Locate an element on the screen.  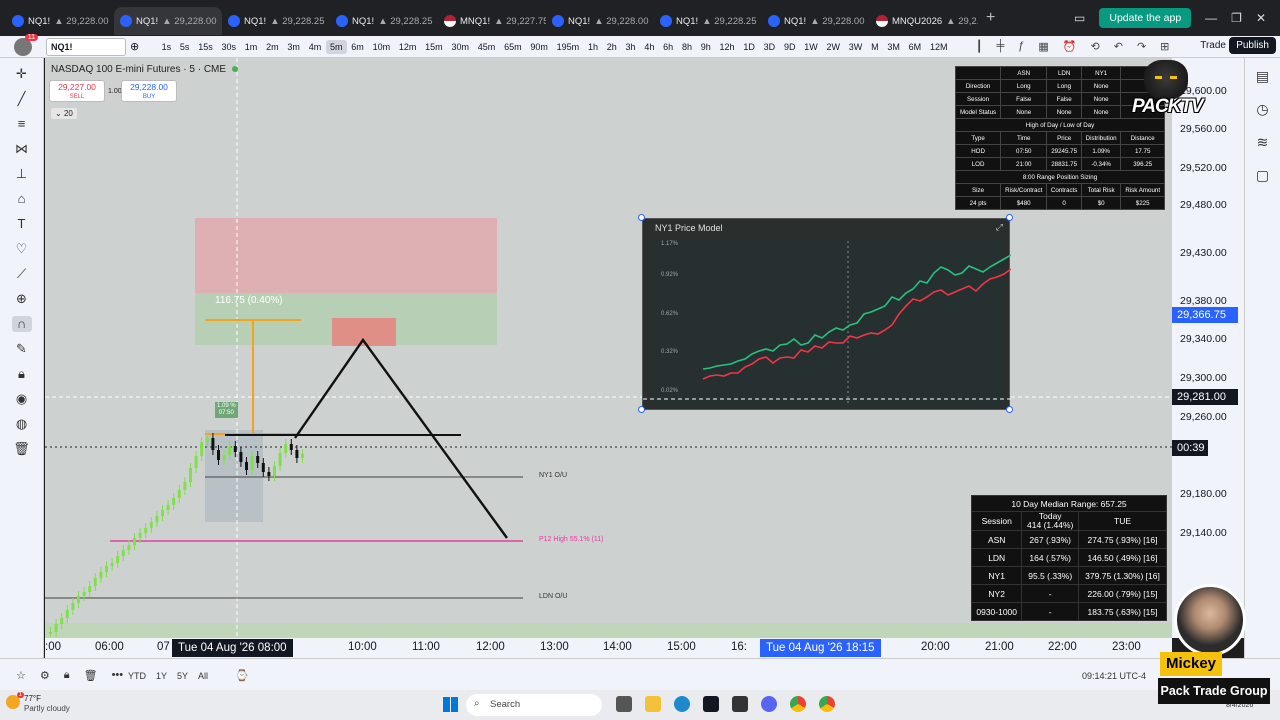
symbol-search-input: NQ1! is located at coordinates (86, 46).